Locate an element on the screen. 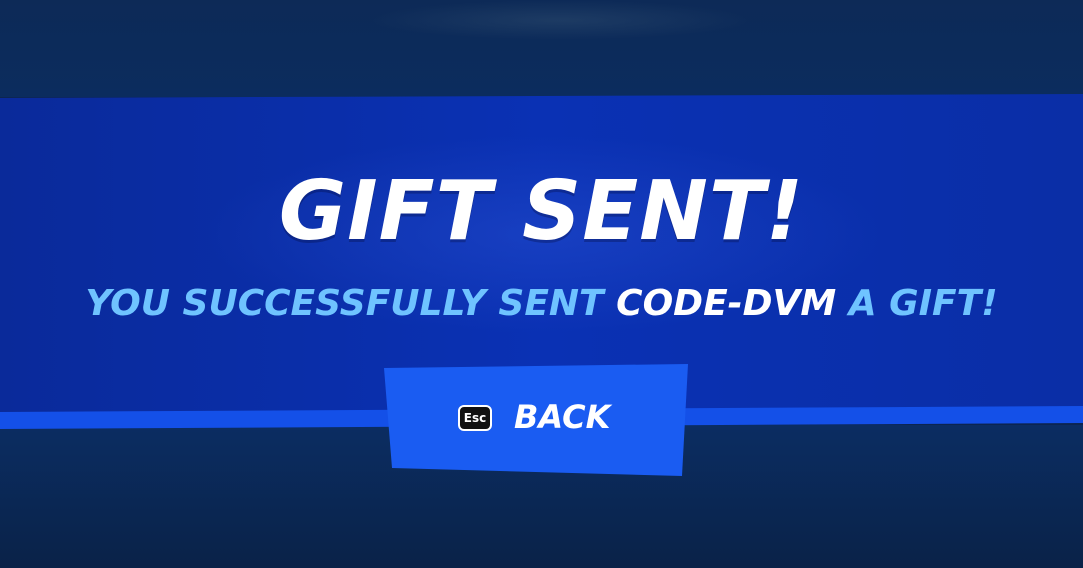  esc-key-icon: Esc is located at coordinates (475, 418).